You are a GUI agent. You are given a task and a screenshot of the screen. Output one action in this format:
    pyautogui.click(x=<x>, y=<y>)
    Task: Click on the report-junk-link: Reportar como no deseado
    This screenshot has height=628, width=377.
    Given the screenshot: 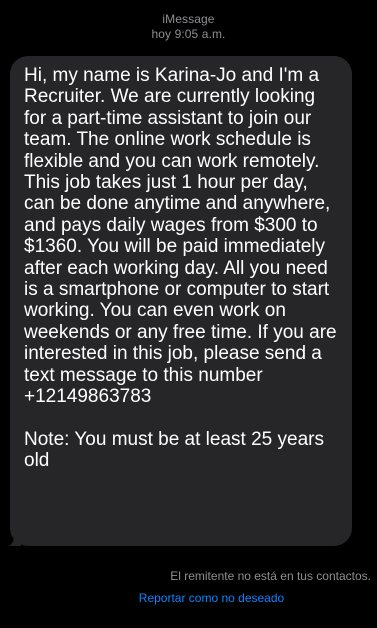 What is the action you would take?
    pyautogui.click(x=188, y=598)
    